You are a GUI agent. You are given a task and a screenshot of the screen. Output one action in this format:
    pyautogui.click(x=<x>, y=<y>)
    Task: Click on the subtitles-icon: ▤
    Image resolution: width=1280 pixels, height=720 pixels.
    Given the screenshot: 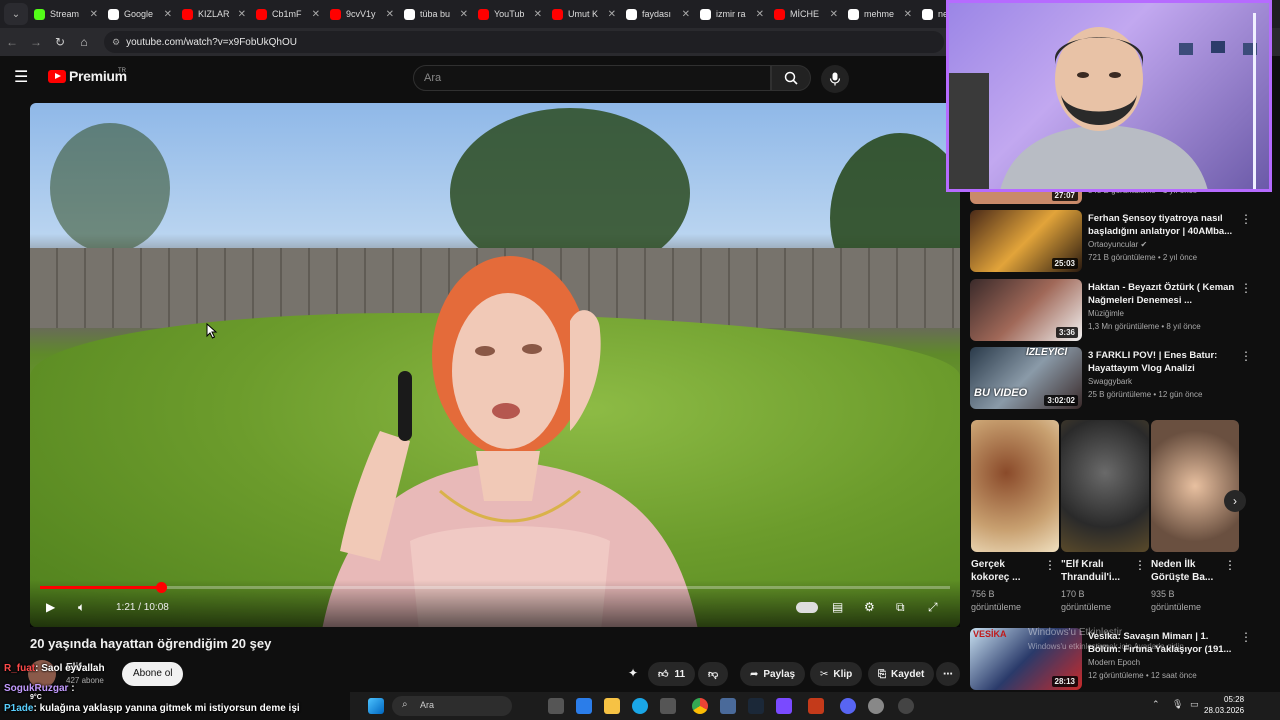 What is the action you would take?
    pyautogui.click(x=837, y=607)
    